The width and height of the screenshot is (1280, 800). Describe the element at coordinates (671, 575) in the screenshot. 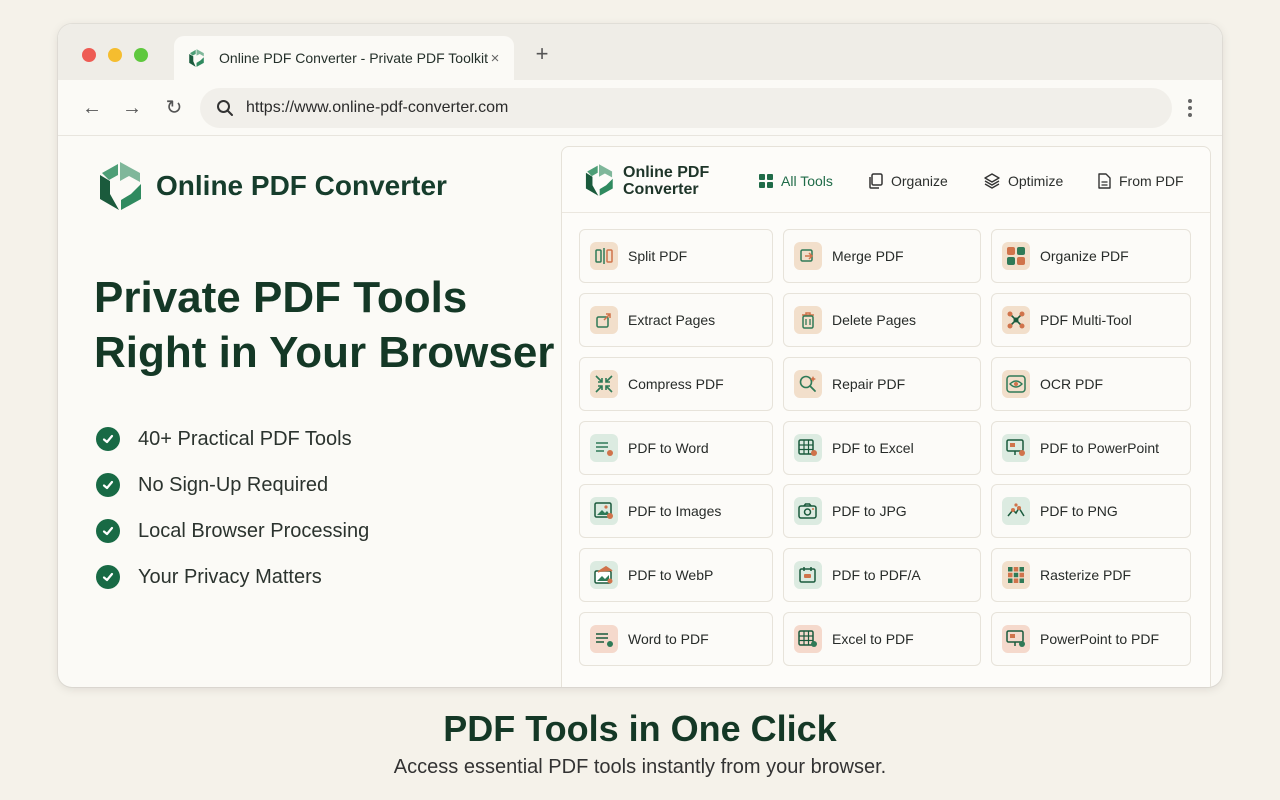

I see `tool-label: PDF to WebP` at that location.